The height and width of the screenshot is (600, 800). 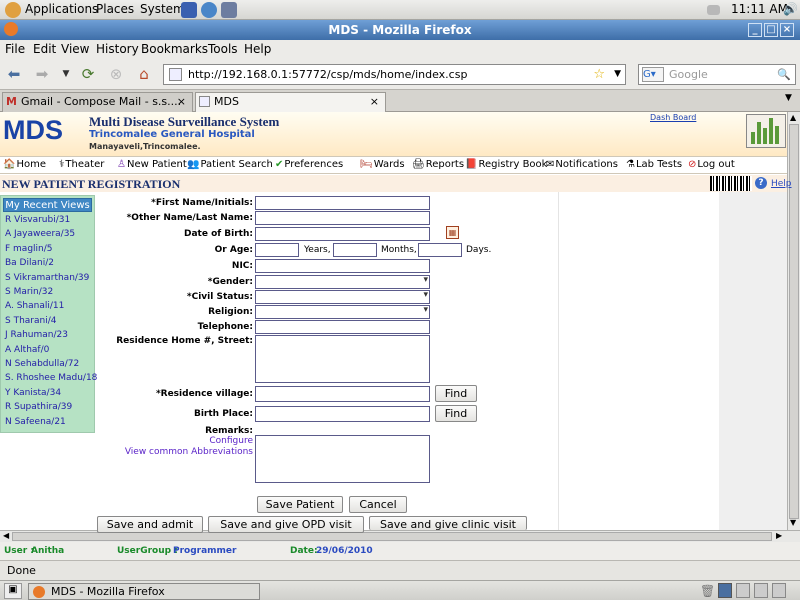 What do you see at coordinates (6, 535) in the screenshot?
I see `scroll-left-icon: ◀` at bounding box center [6, 535].